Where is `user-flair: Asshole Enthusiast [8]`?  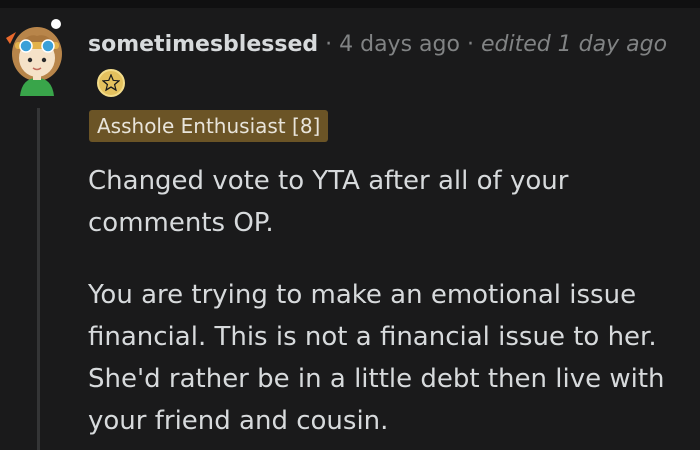
user-flair: Asshole Enthusiast [8] is located at coordinates (209, 126).